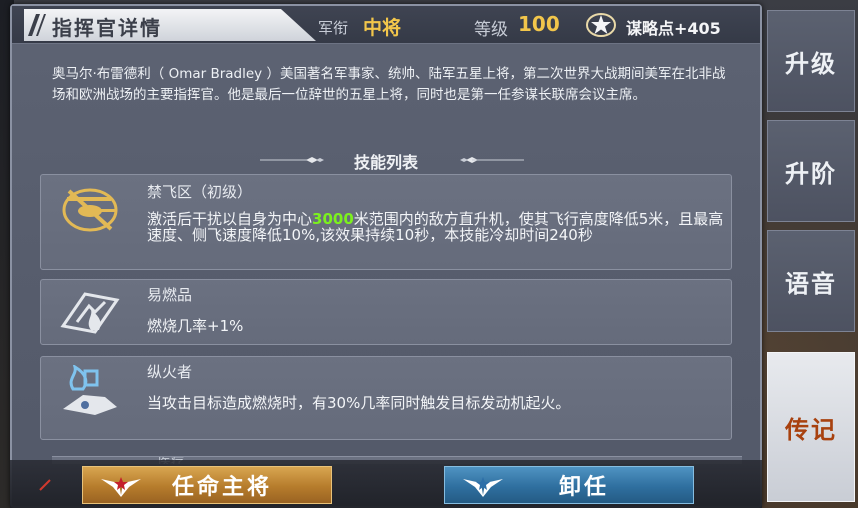  What do you see at coordinates (386, 312) in the screenshot?
I see `skill-card-flammable: 易燃品 燃烧几率+1%` at bounding box center [386, 312].